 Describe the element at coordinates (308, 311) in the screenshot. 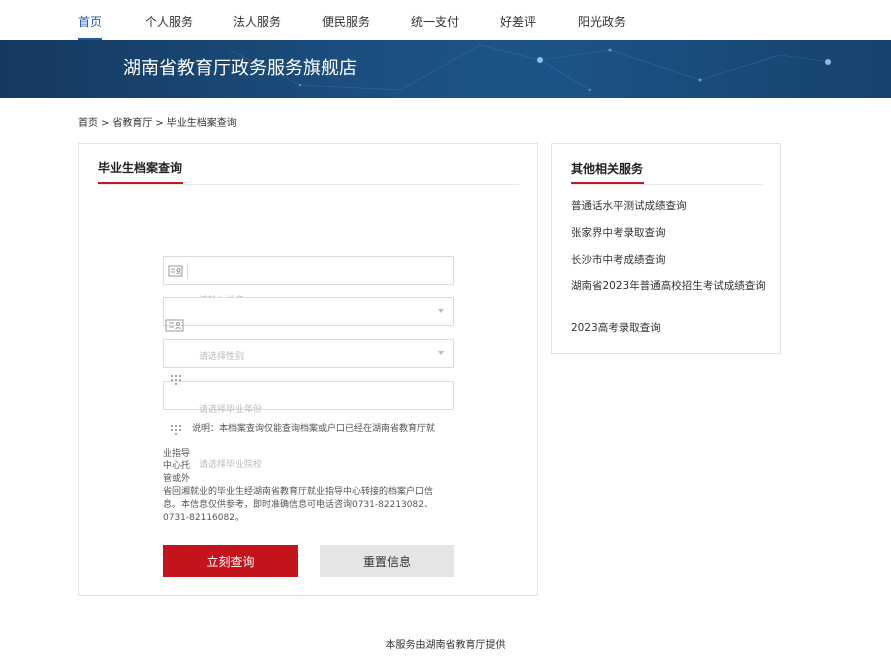

I see `gender-select` at that location.